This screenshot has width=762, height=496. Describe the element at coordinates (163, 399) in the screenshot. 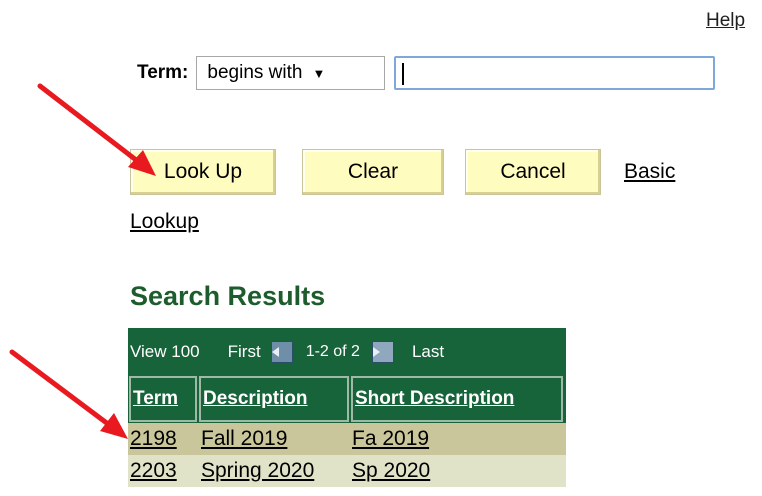

I see `column-header-term: Term` at that location.